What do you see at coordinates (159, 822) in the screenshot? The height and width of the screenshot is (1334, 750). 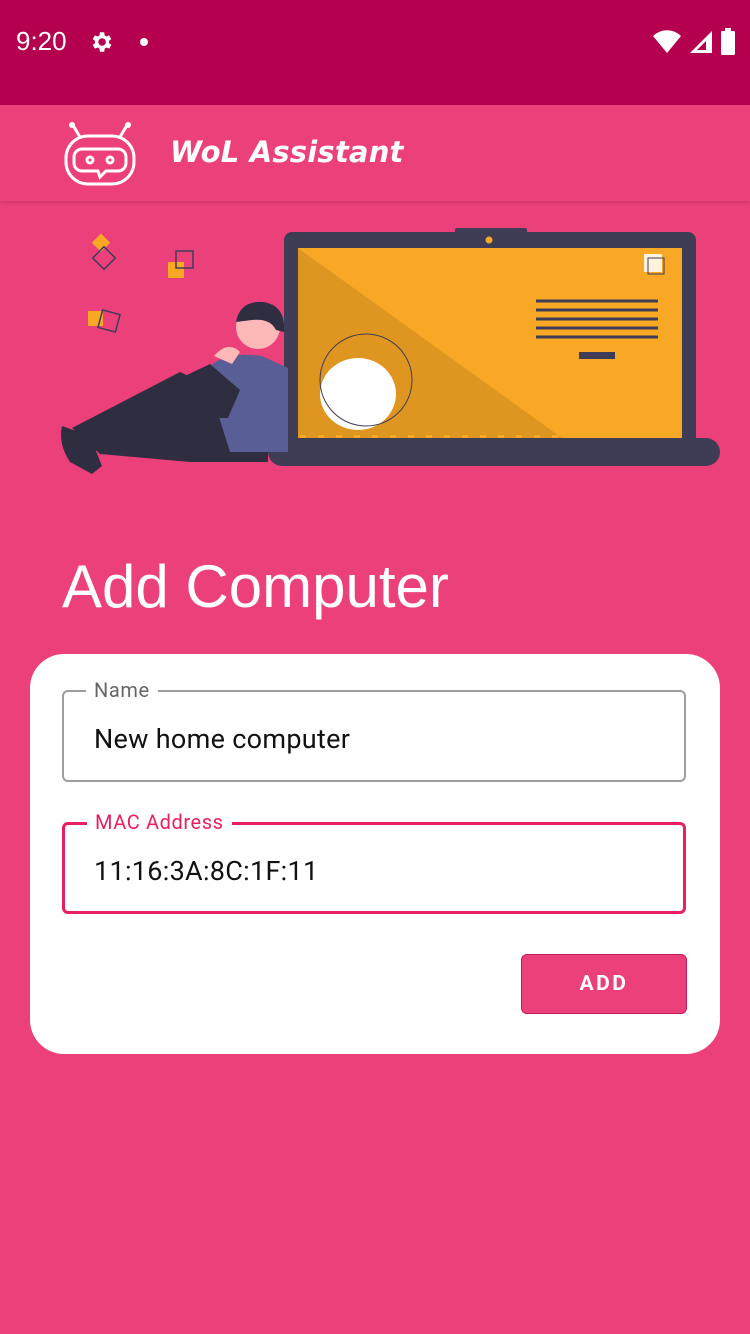 I see `mac-address-field-label: MAC Address` at bounding box center [159, 822].